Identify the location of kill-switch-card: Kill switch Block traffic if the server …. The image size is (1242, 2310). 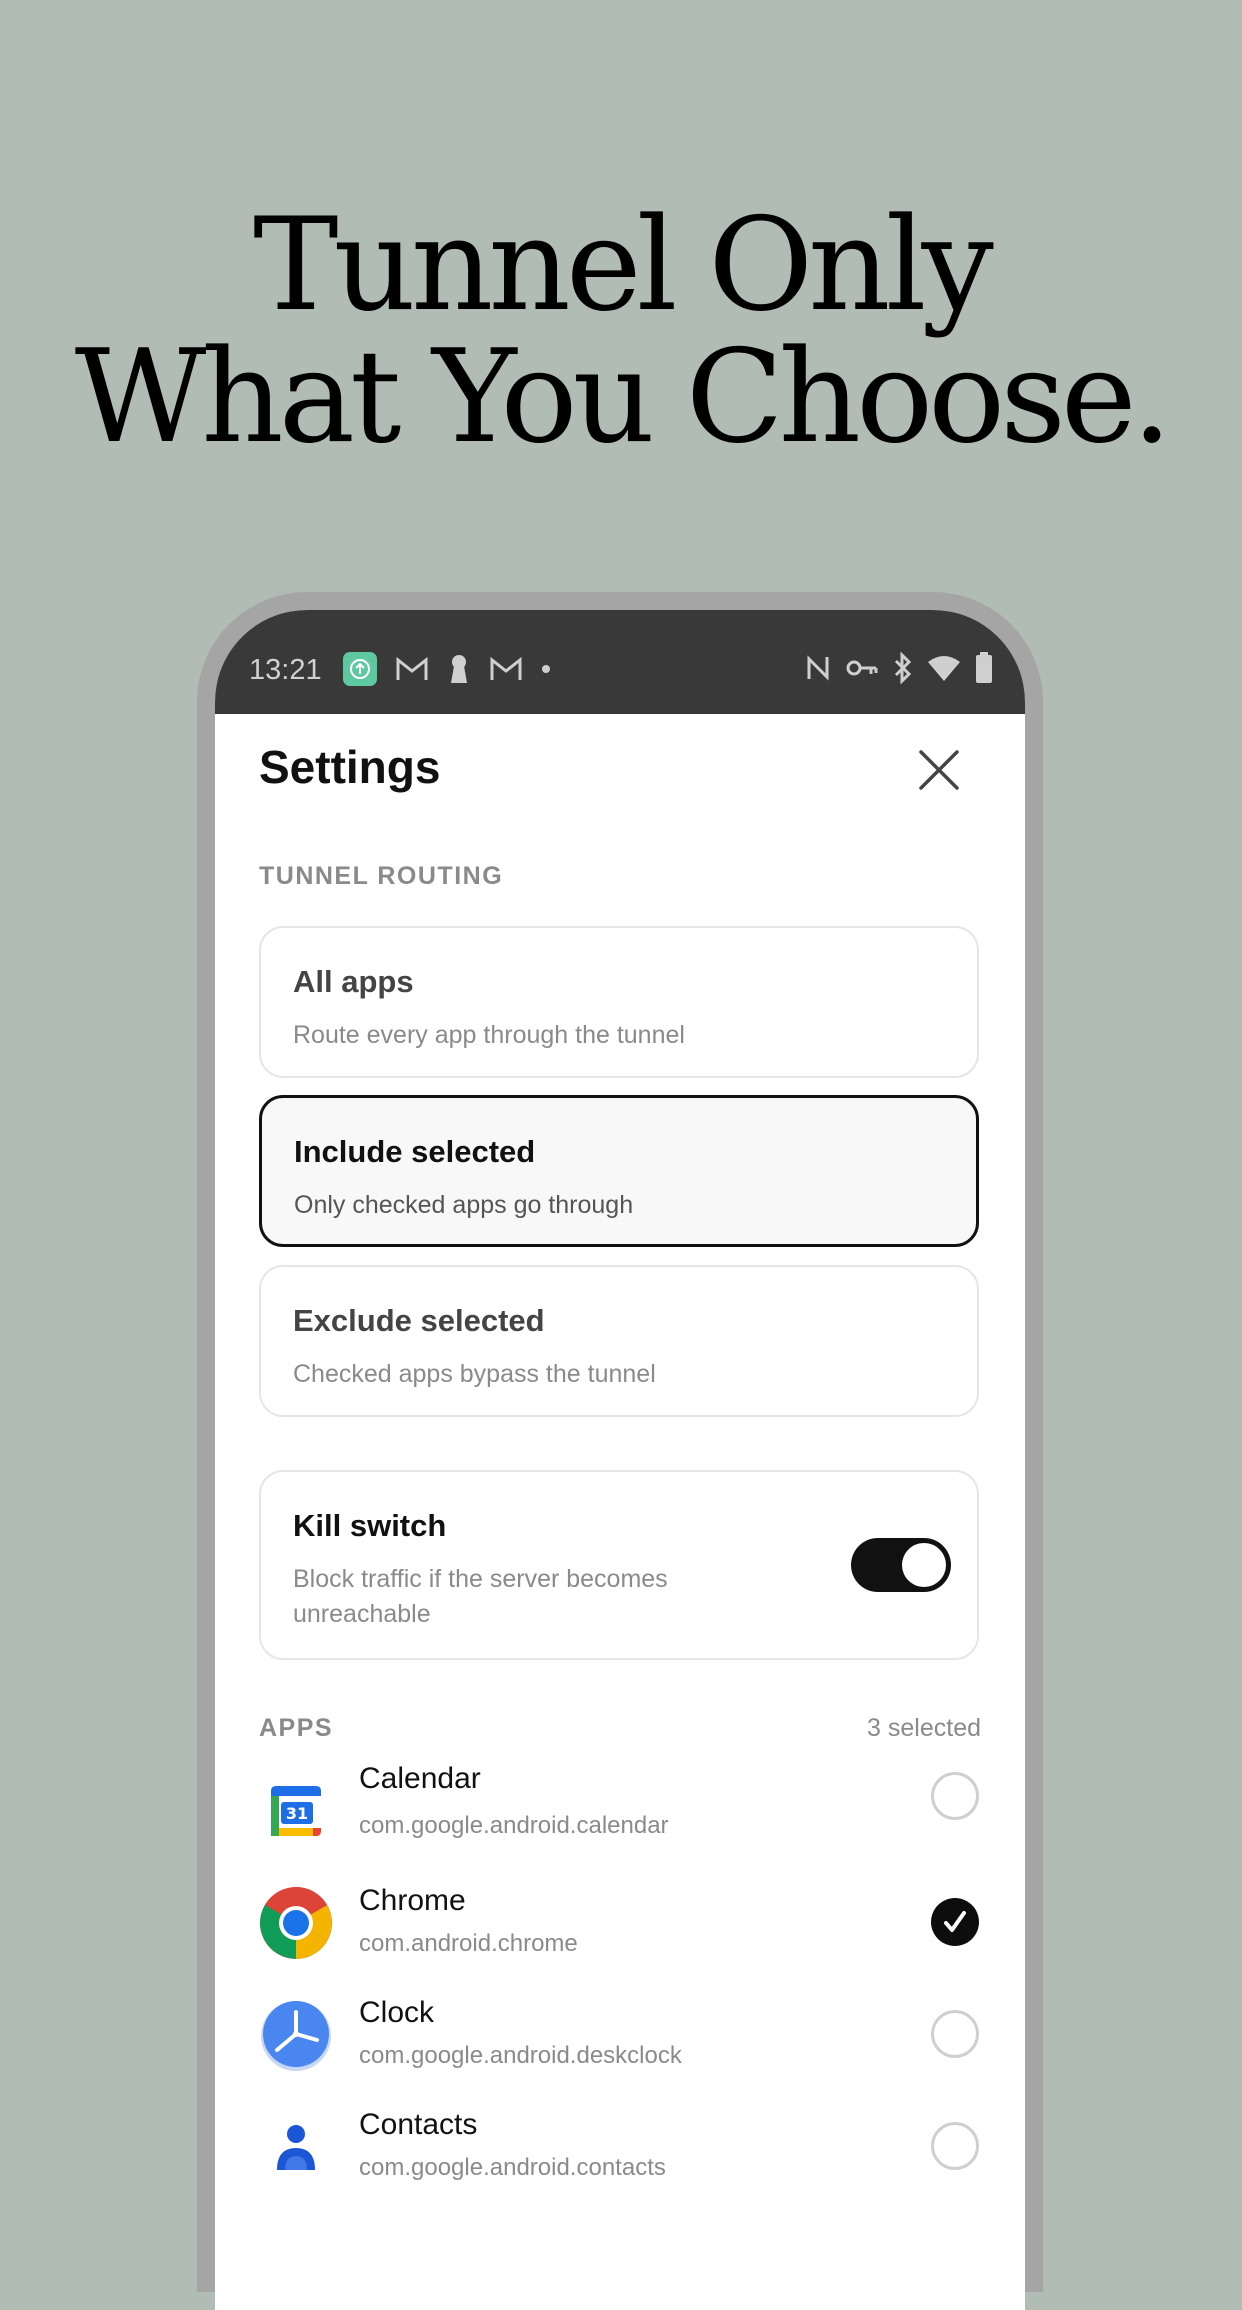
(619, 1565).